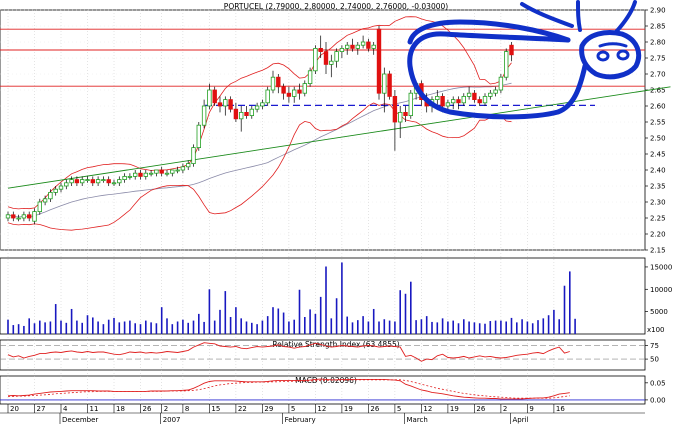  What do you see at coordinates (658, 187) in the screenshot?
I see `price-tick-label: 2.35` at bounding box center [658, 187].